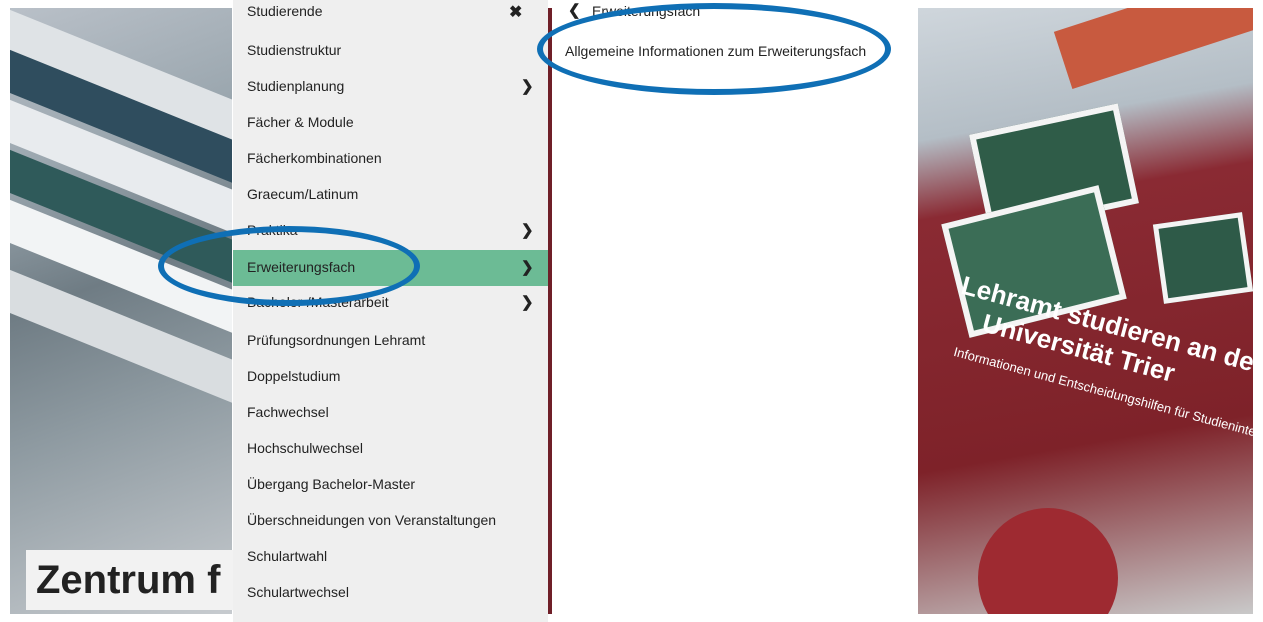  I want to click on menu-item-ueberschneidungen: Überschneidungen von Veranstaltungen, so click(390, 521).